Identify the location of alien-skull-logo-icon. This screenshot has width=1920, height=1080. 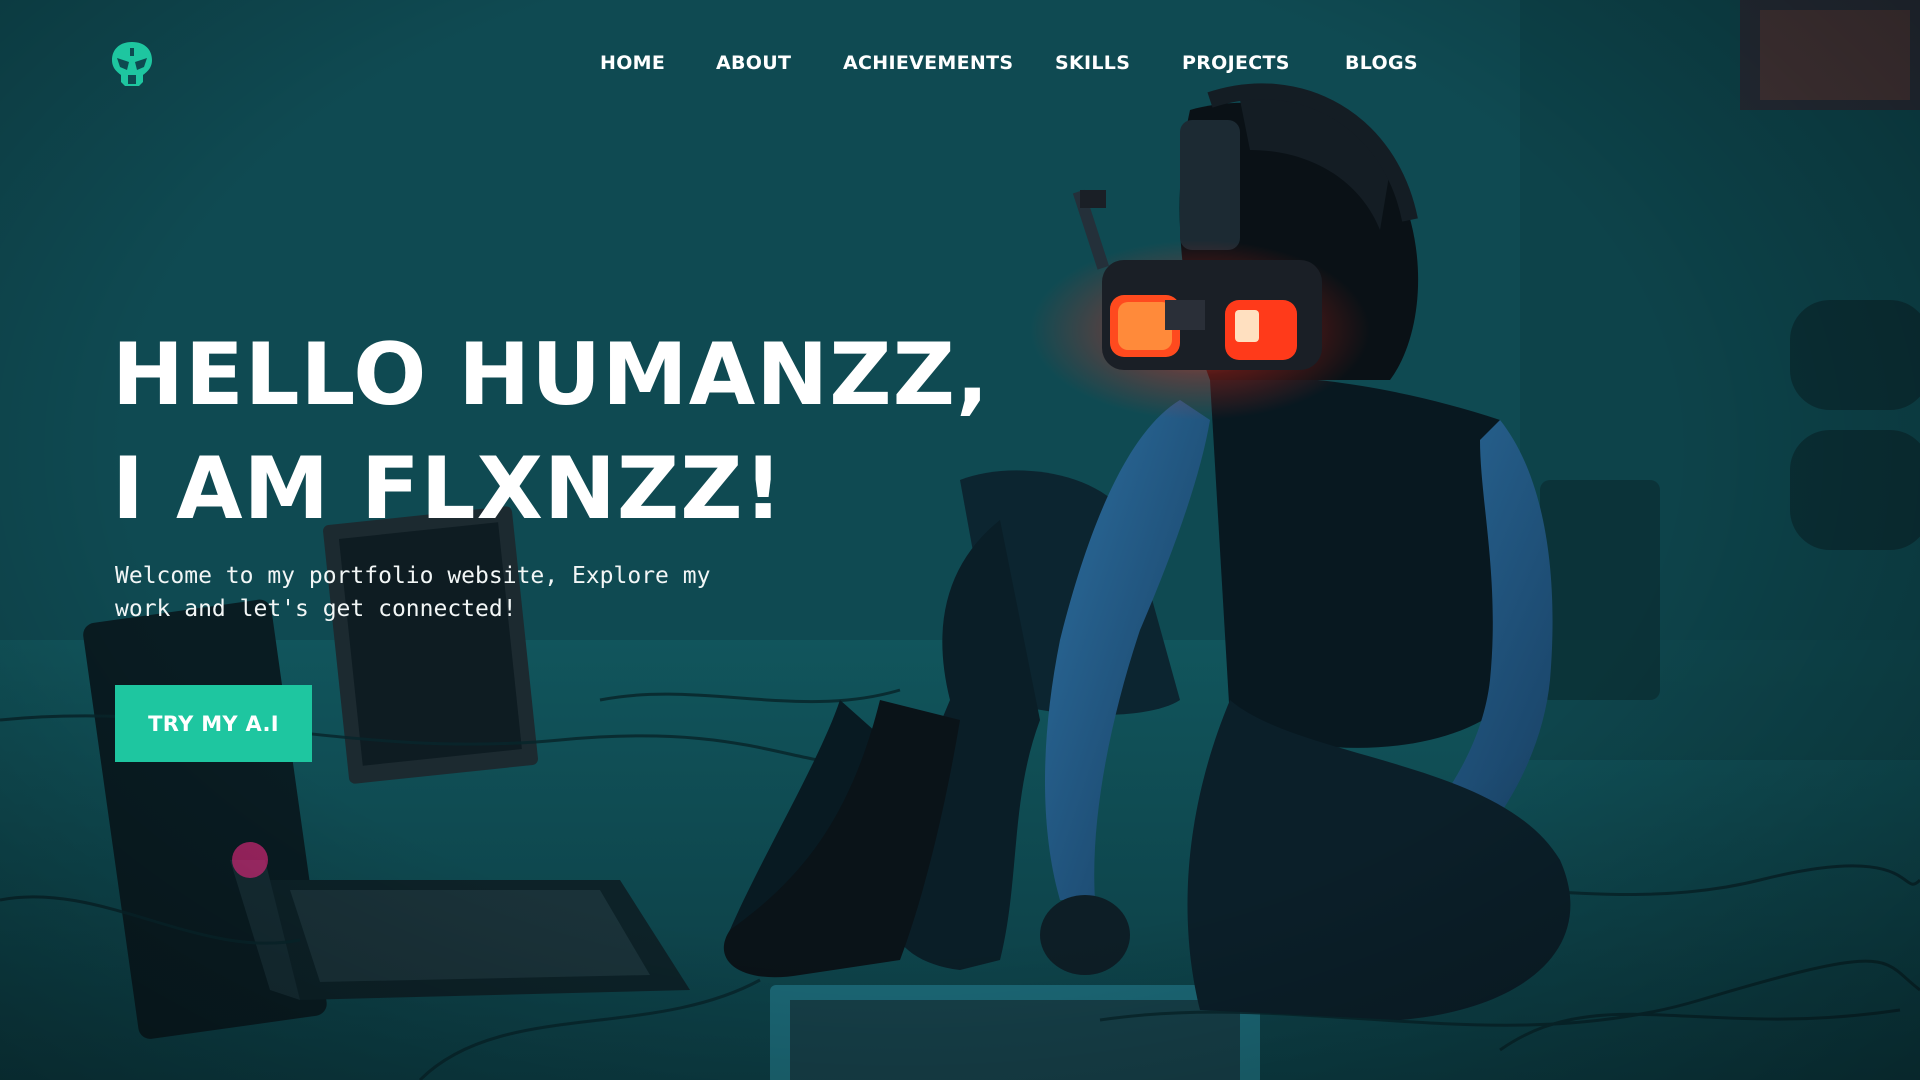
(132, 65).